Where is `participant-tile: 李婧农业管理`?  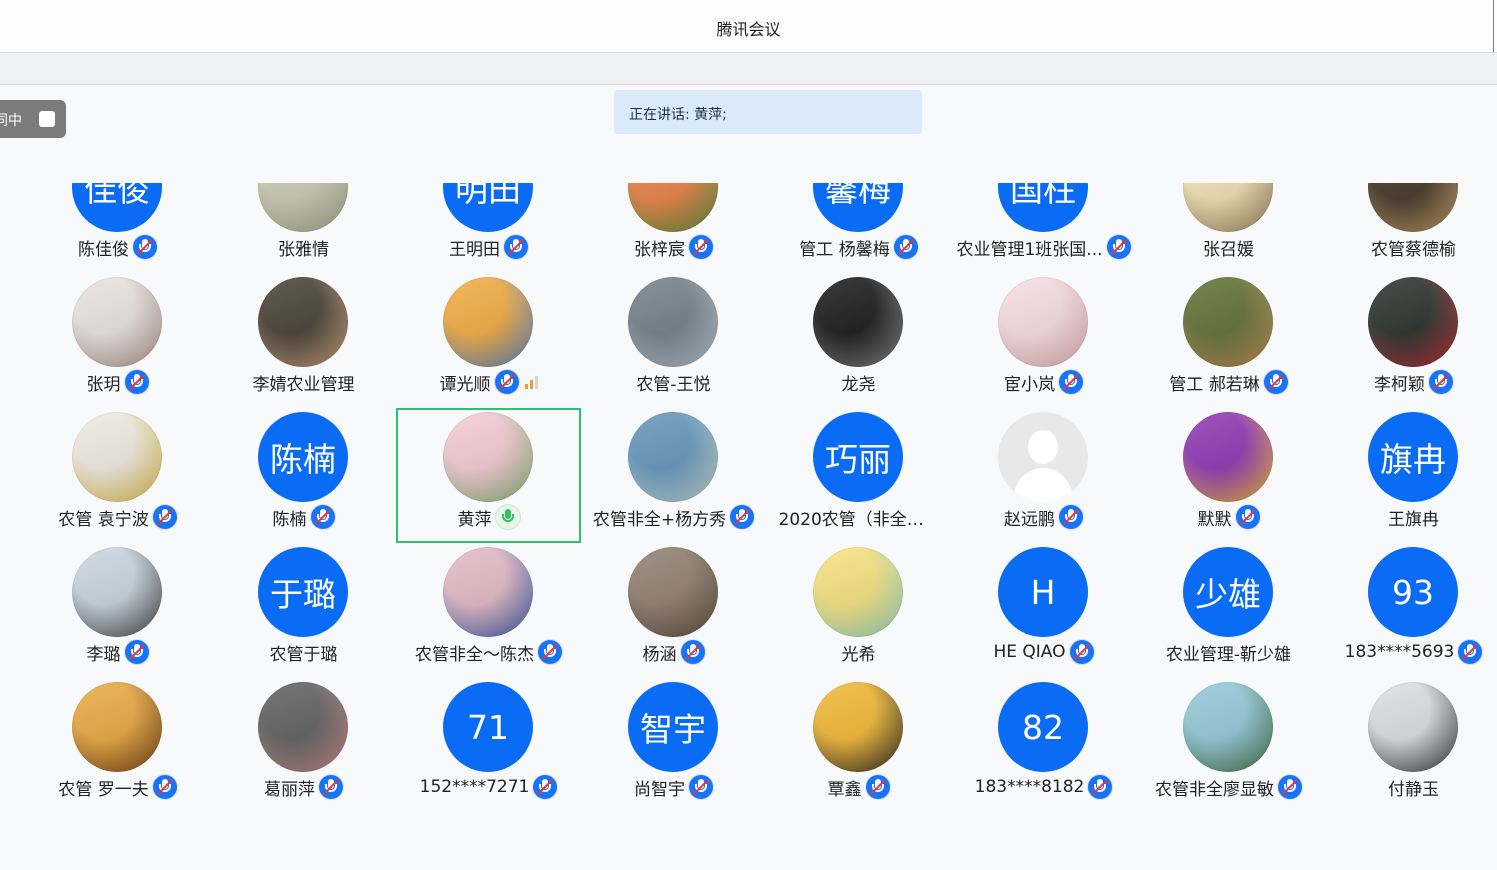 participant-tile: 李婧农业管理 is located at coordinates (303, 340).